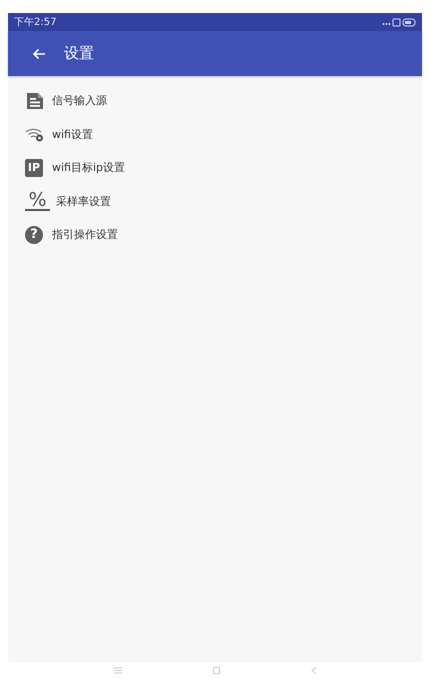 This screenshot has height=679, width=430. I want to click on document-icon, so click(35, 101).